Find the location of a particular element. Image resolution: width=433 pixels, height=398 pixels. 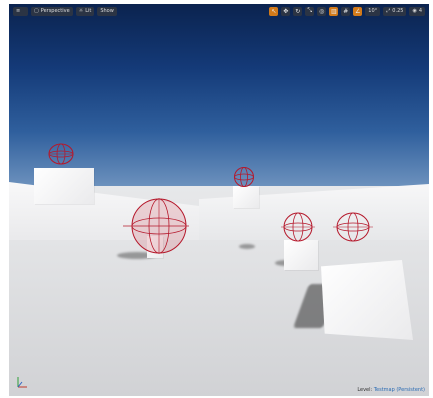

view-mode-button: ☼ Lit is located at coordinates (85, 11).